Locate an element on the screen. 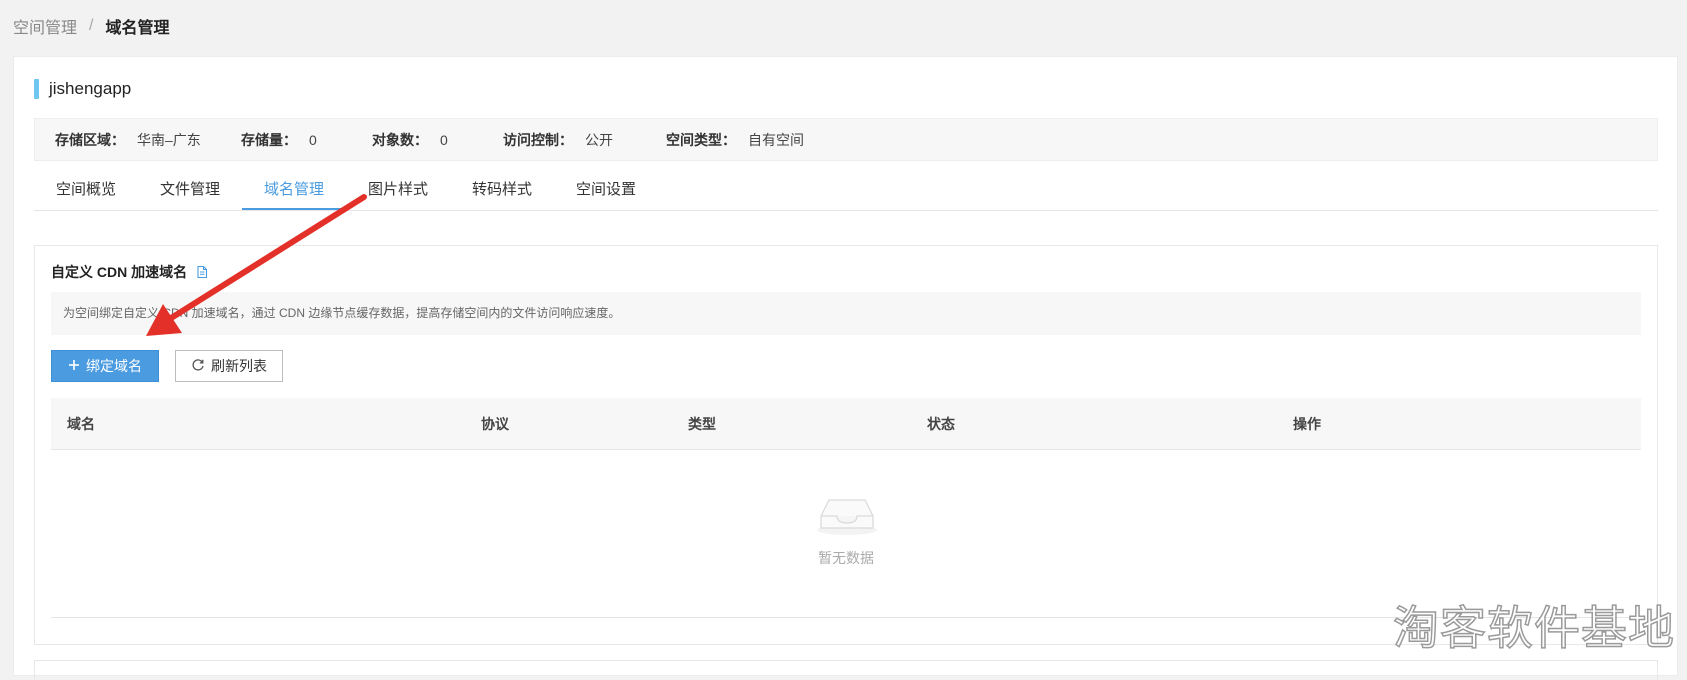  tab-domains: 域名管理 is located at coordinates (294, 190).